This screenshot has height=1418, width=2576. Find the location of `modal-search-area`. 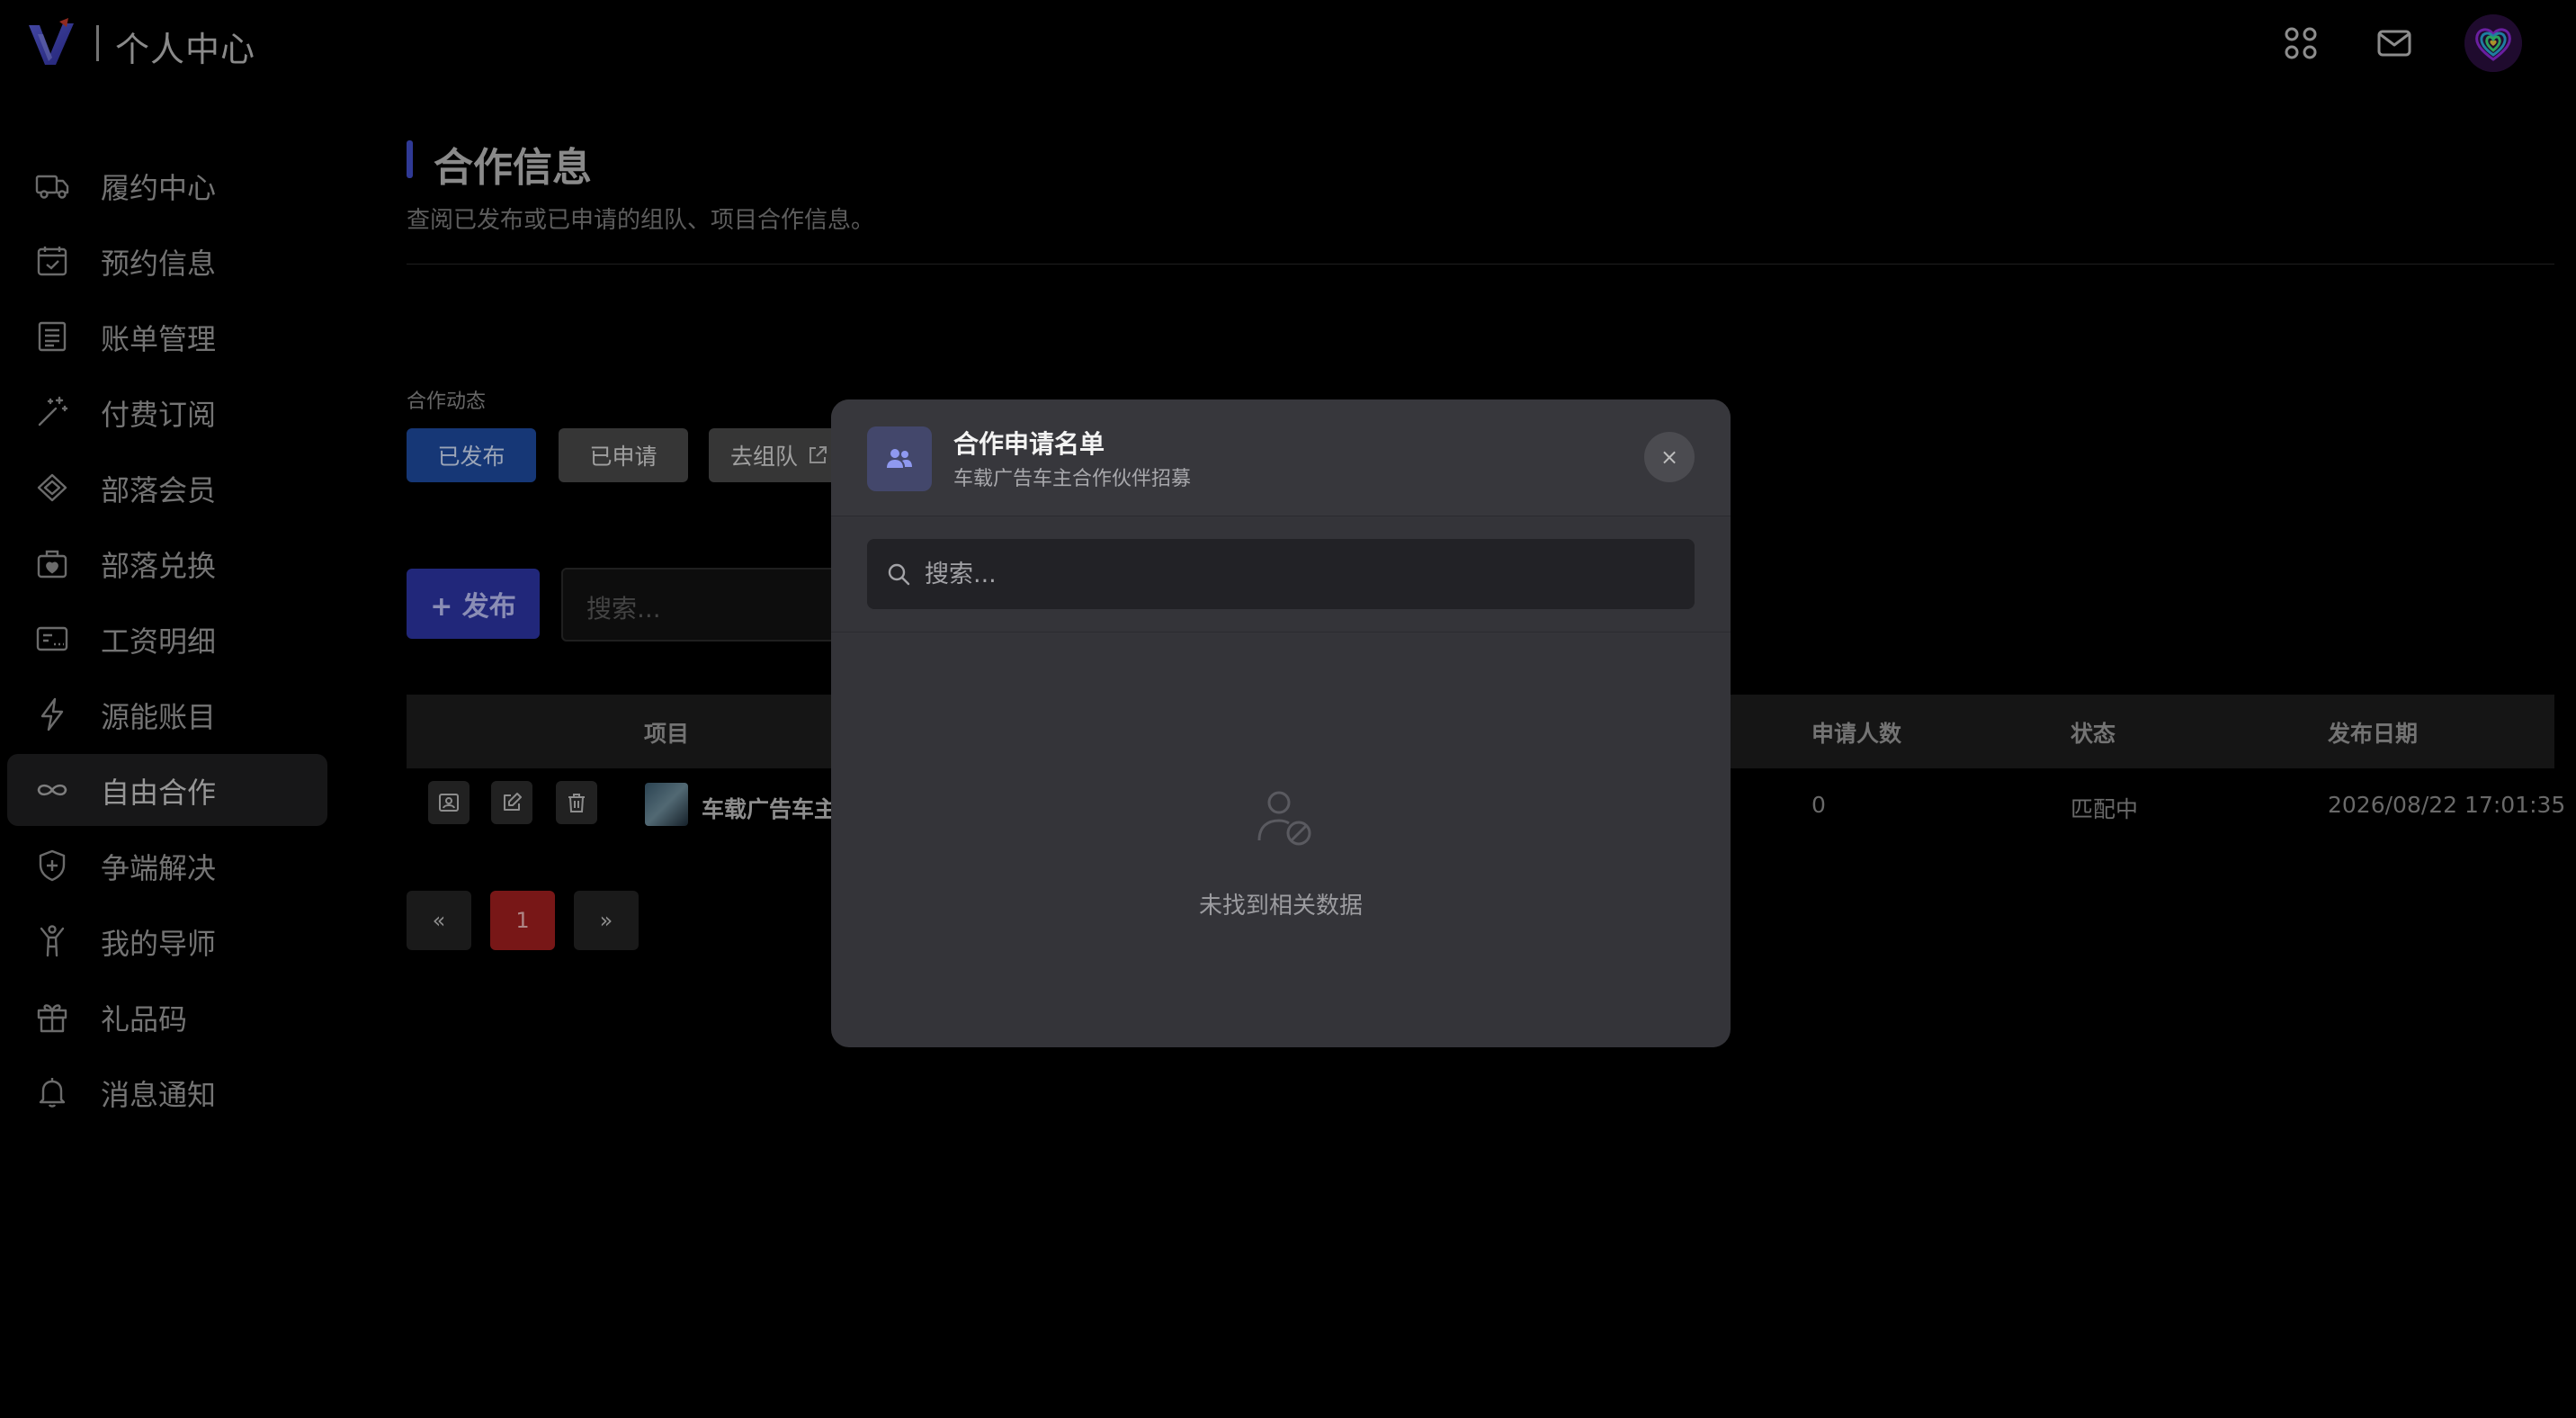

modal-search-area is located at coordinates (1281, 575).